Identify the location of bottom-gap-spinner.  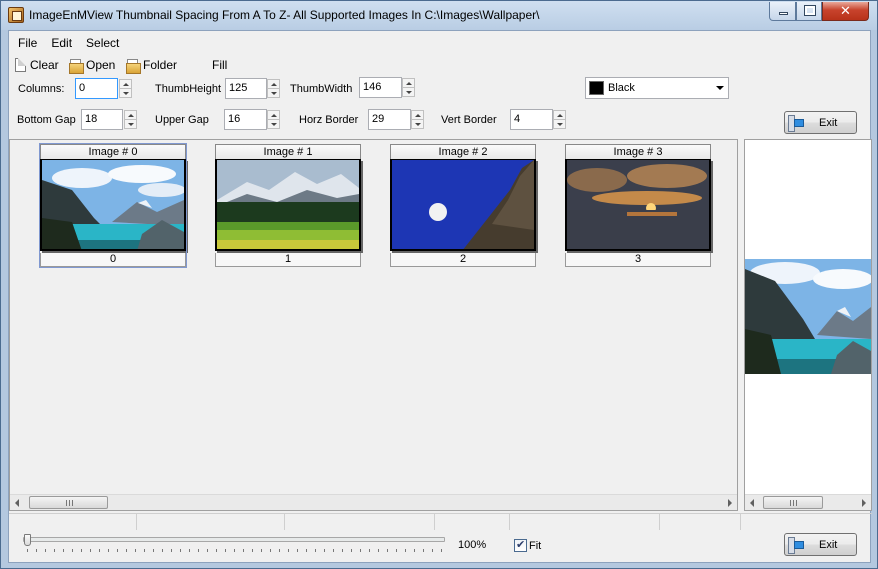
(130, 119).